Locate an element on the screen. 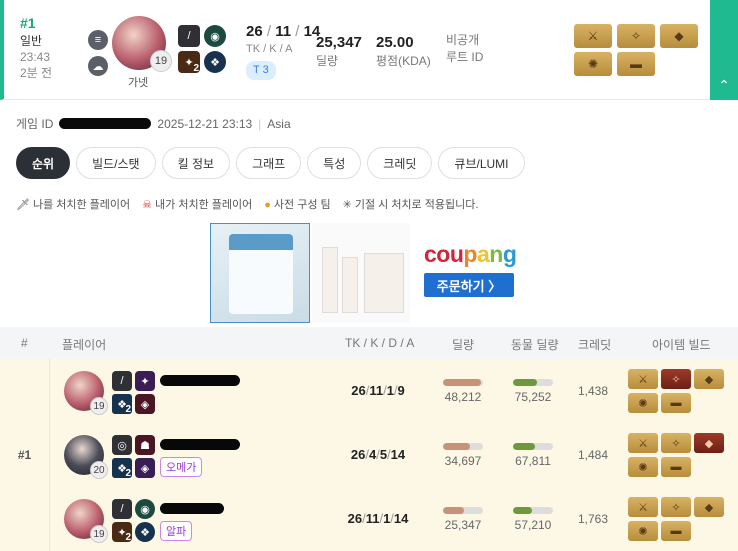 The image size is (738, 551). match-rank: #1 is located at coordinates (28, 23).